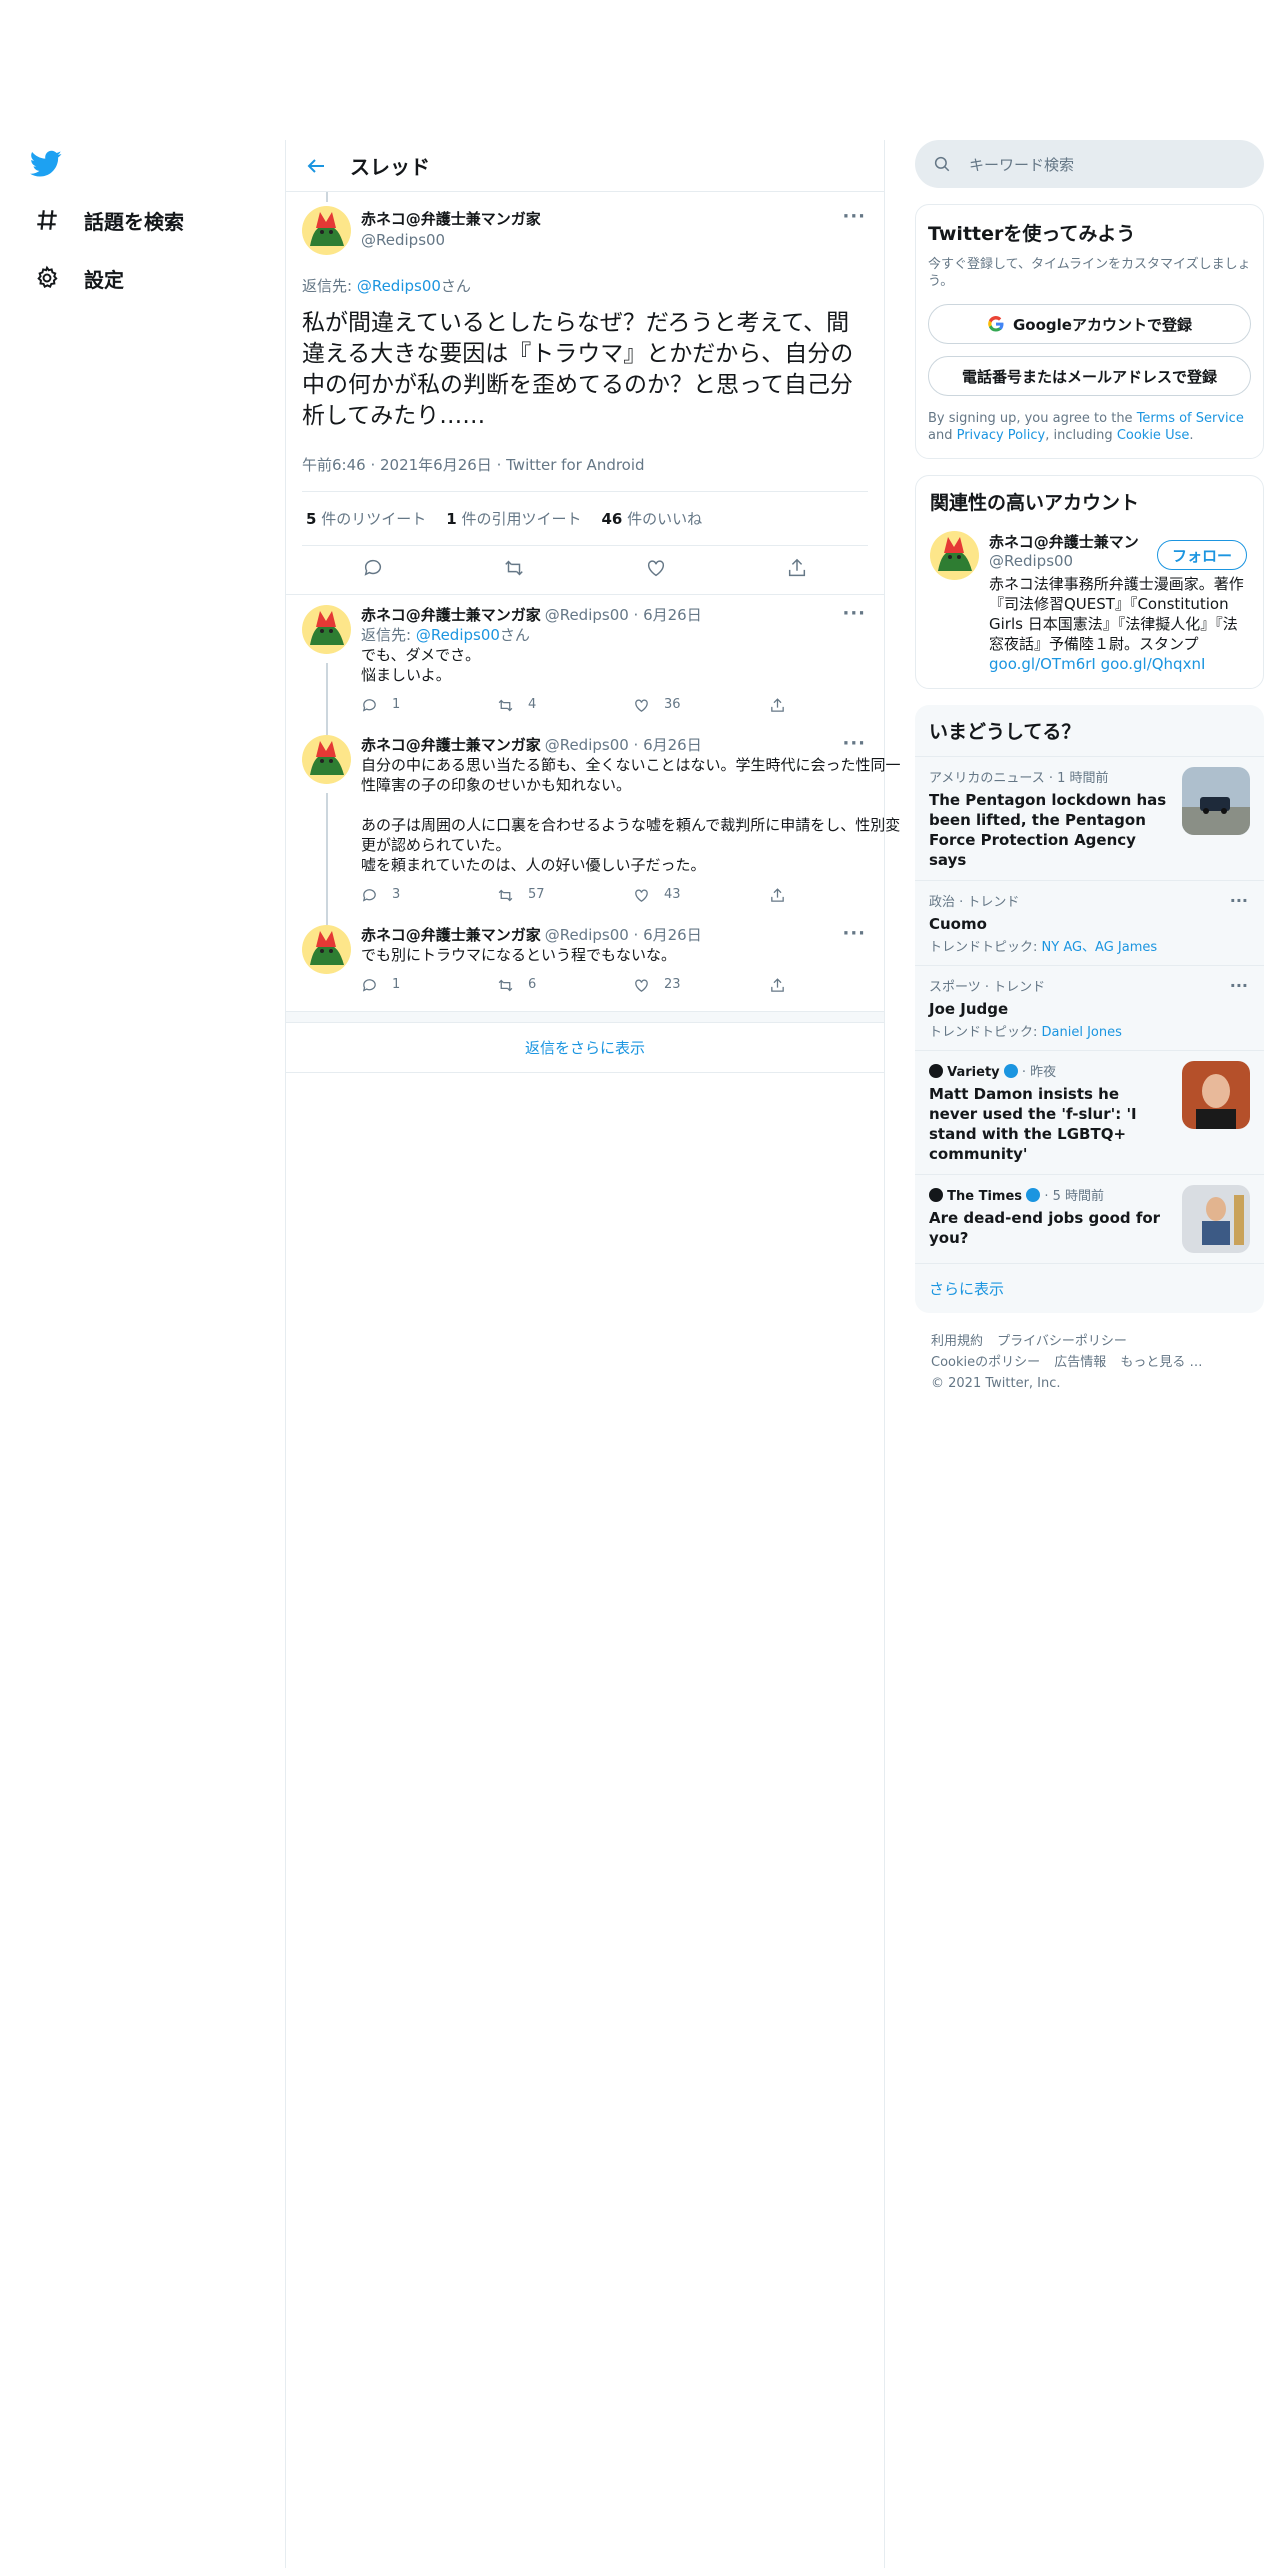 The image size is (1284, 2568). Describe the element at coordinates (327, 859) in the screenshot. I see `thread-line` at that location.